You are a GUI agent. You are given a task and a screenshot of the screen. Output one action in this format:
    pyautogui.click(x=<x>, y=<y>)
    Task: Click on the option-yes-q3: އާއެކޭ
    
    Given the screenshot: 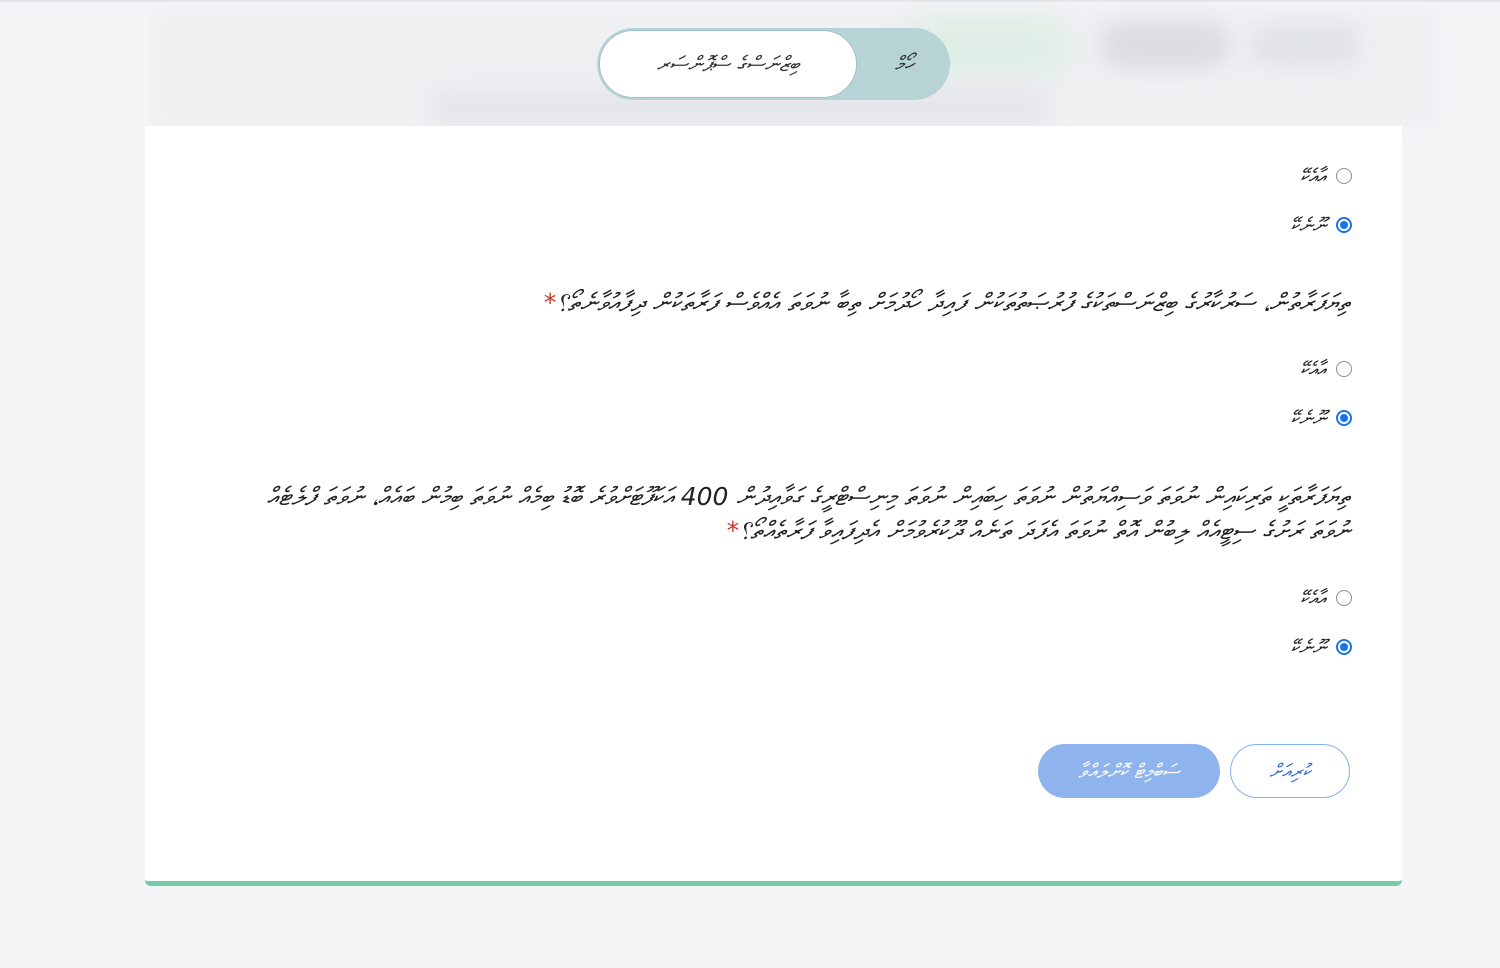 What is the action you would take?
    pyautogui.click(x=1326, y=598)
    